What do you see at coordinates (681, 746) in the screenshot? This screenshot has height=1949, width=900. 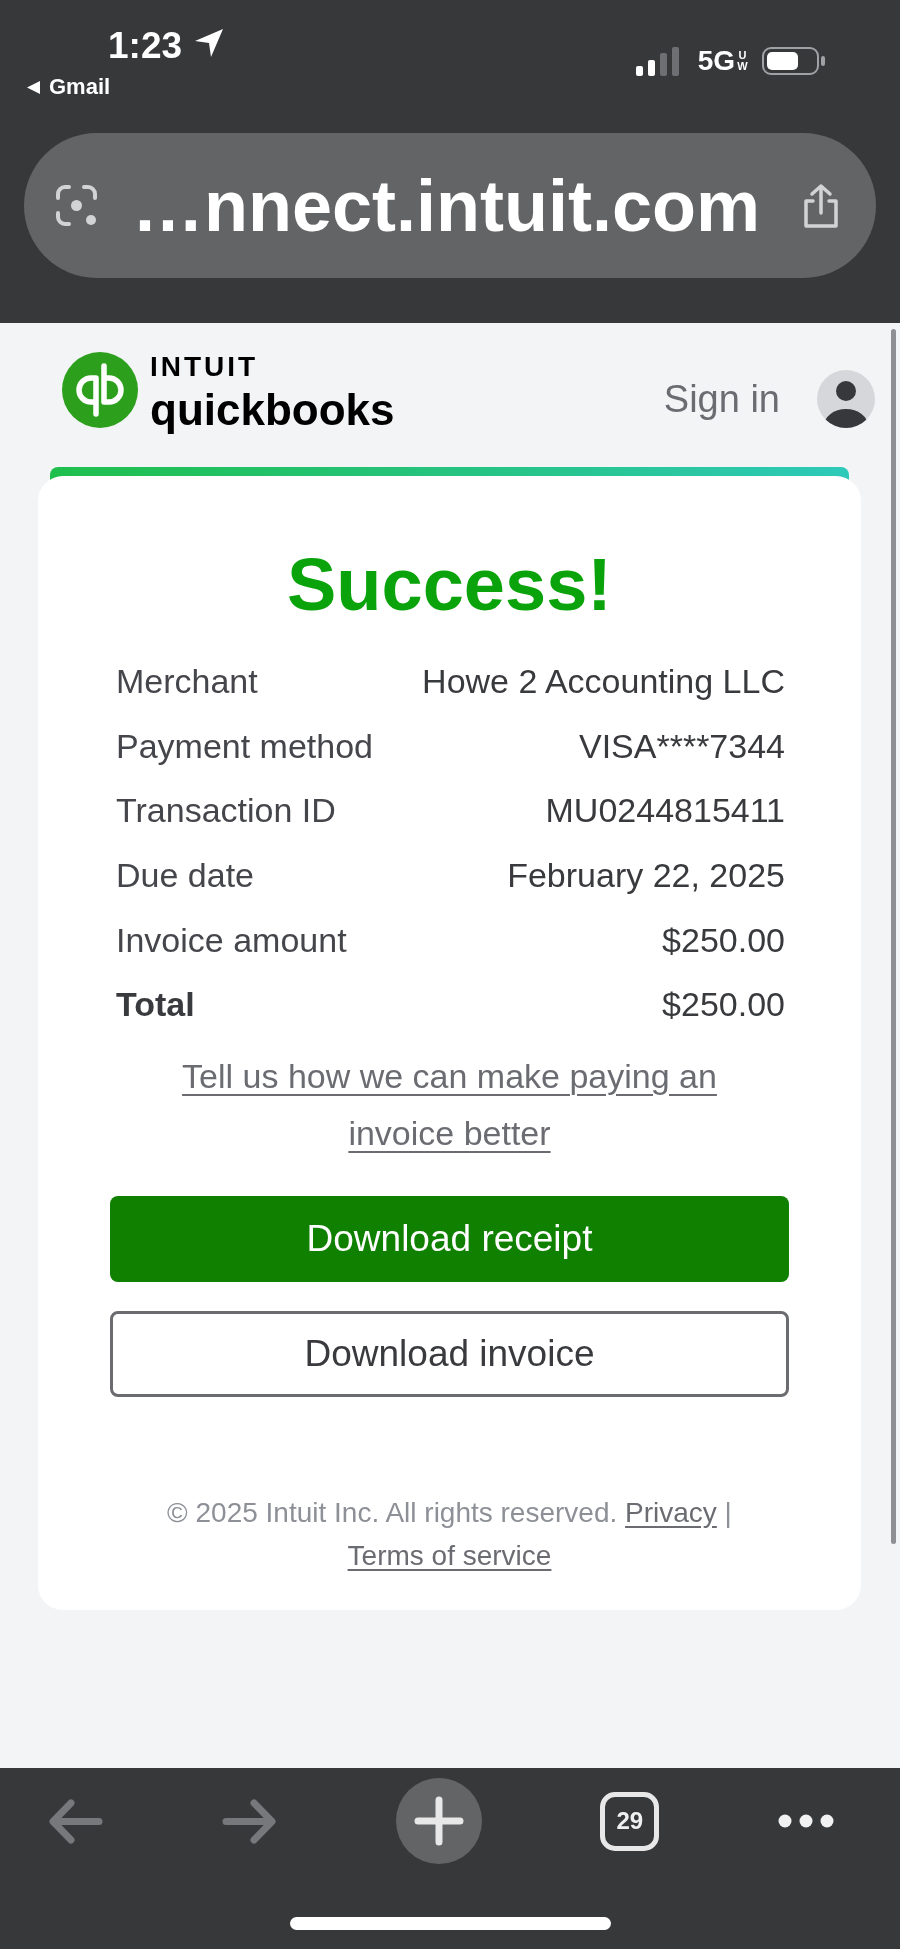 I see `detail-value: VISA****7344` at bounding box center [681, 746].